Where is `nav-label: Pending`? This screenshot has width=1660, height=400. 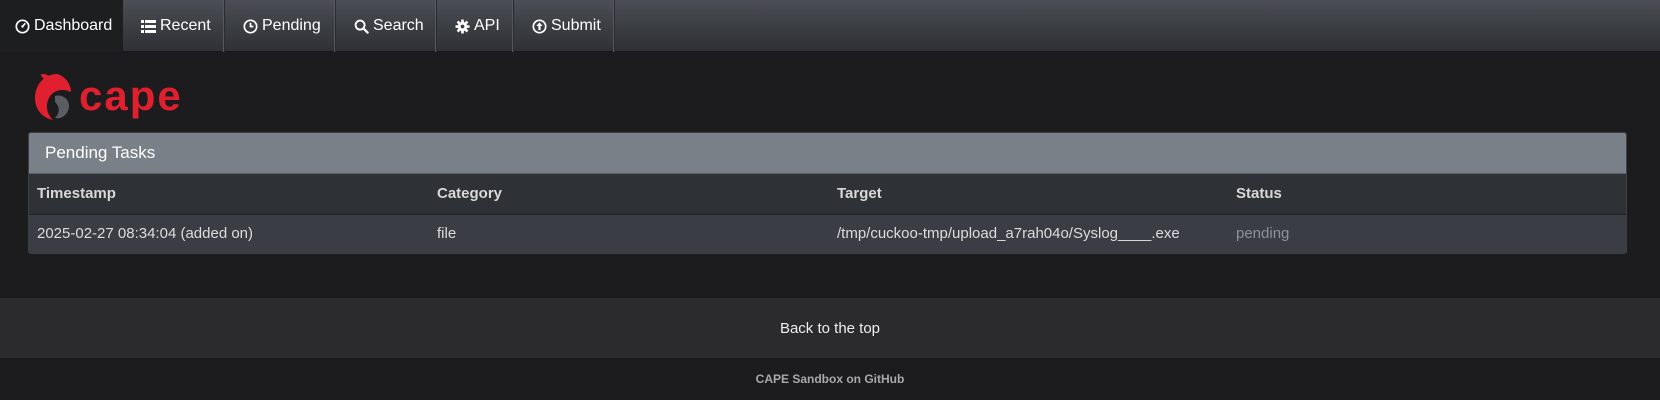
nav-label: Pending is located at coordinates (291, 25).